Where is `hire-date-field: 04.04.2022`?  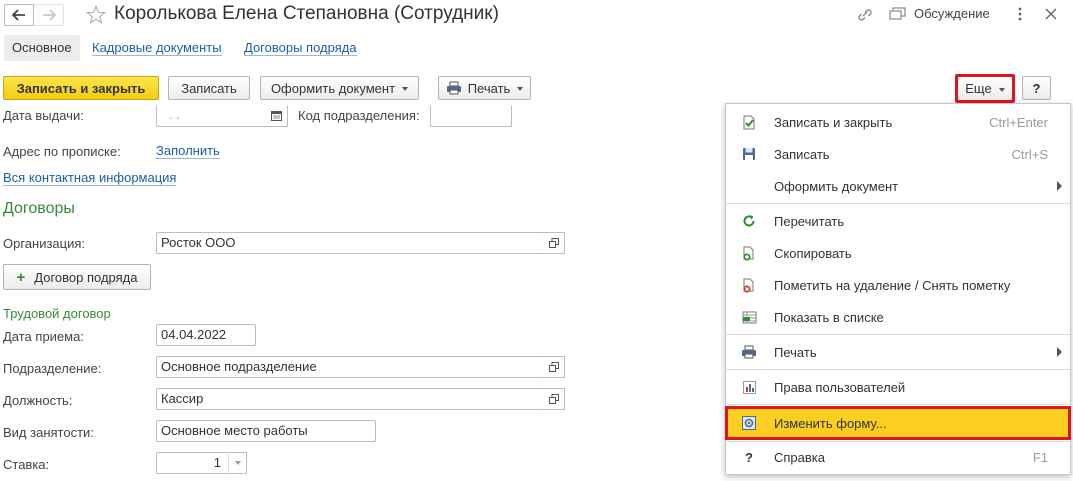 hire-date-field: 04.04.2022 is located at coordinates (206, 335).